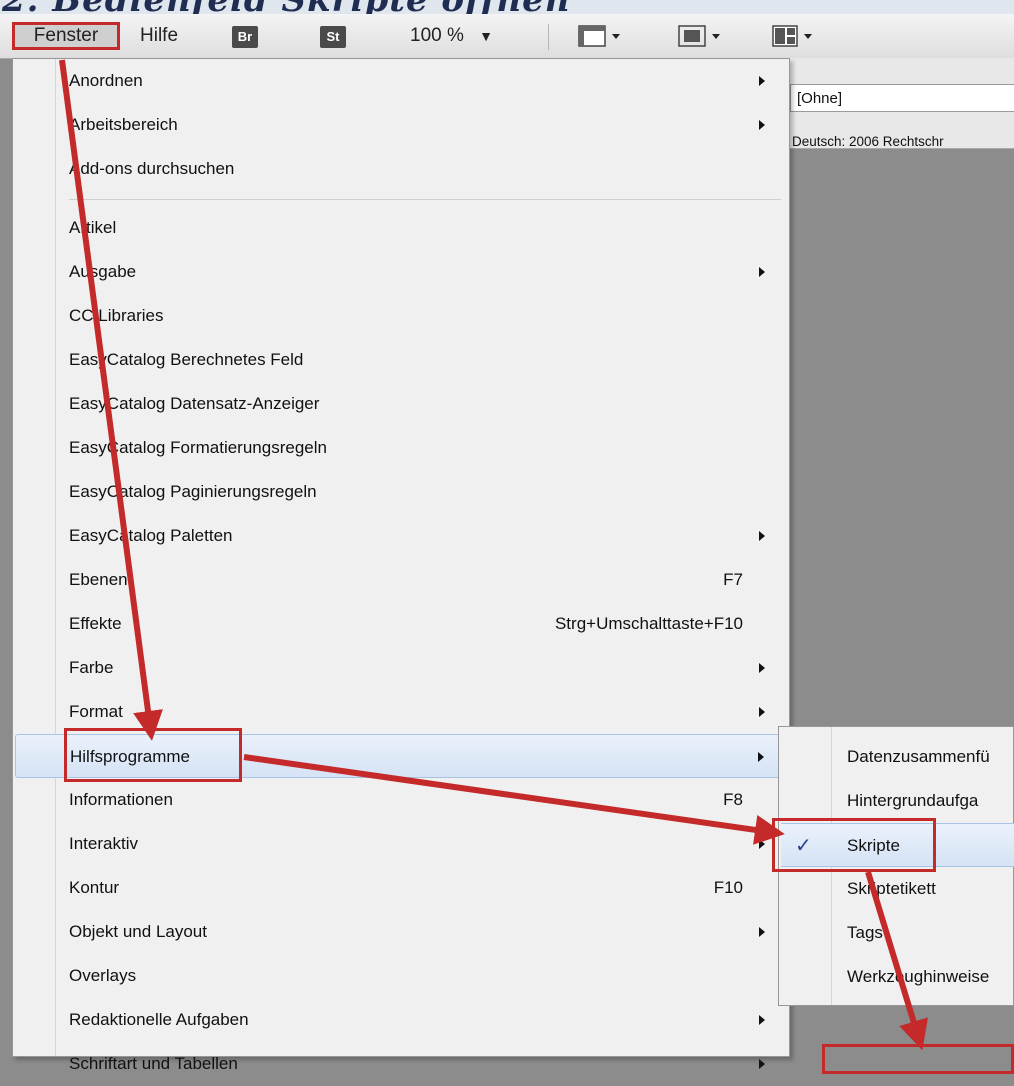  What do you see at coordinates (401, 1020) in the screenshot?
I see `menu-item-redaktionelle-aufgaben: Redaktionelle Aufgaben` at bounding box center [401, 1020].